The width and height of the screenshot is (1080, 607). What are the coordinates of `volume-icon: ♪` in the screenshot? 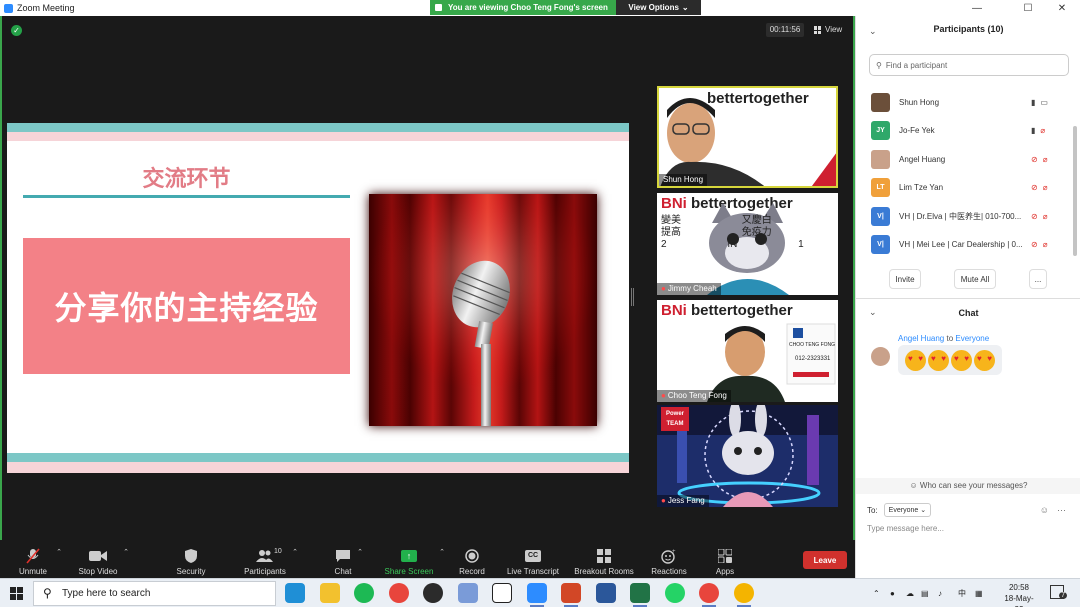 It's located at (940, 593).